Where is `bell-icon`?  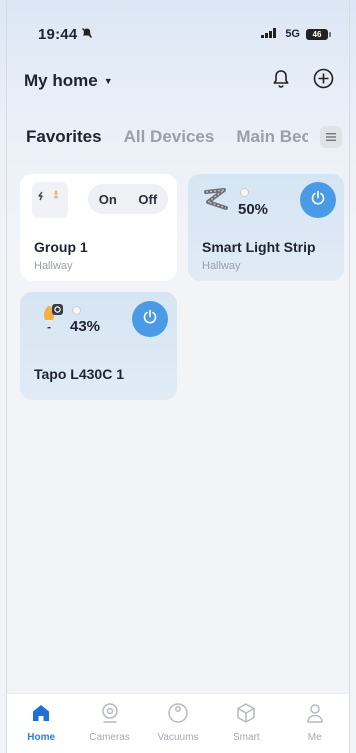 bell-icon is located at coordinates (281, 81).